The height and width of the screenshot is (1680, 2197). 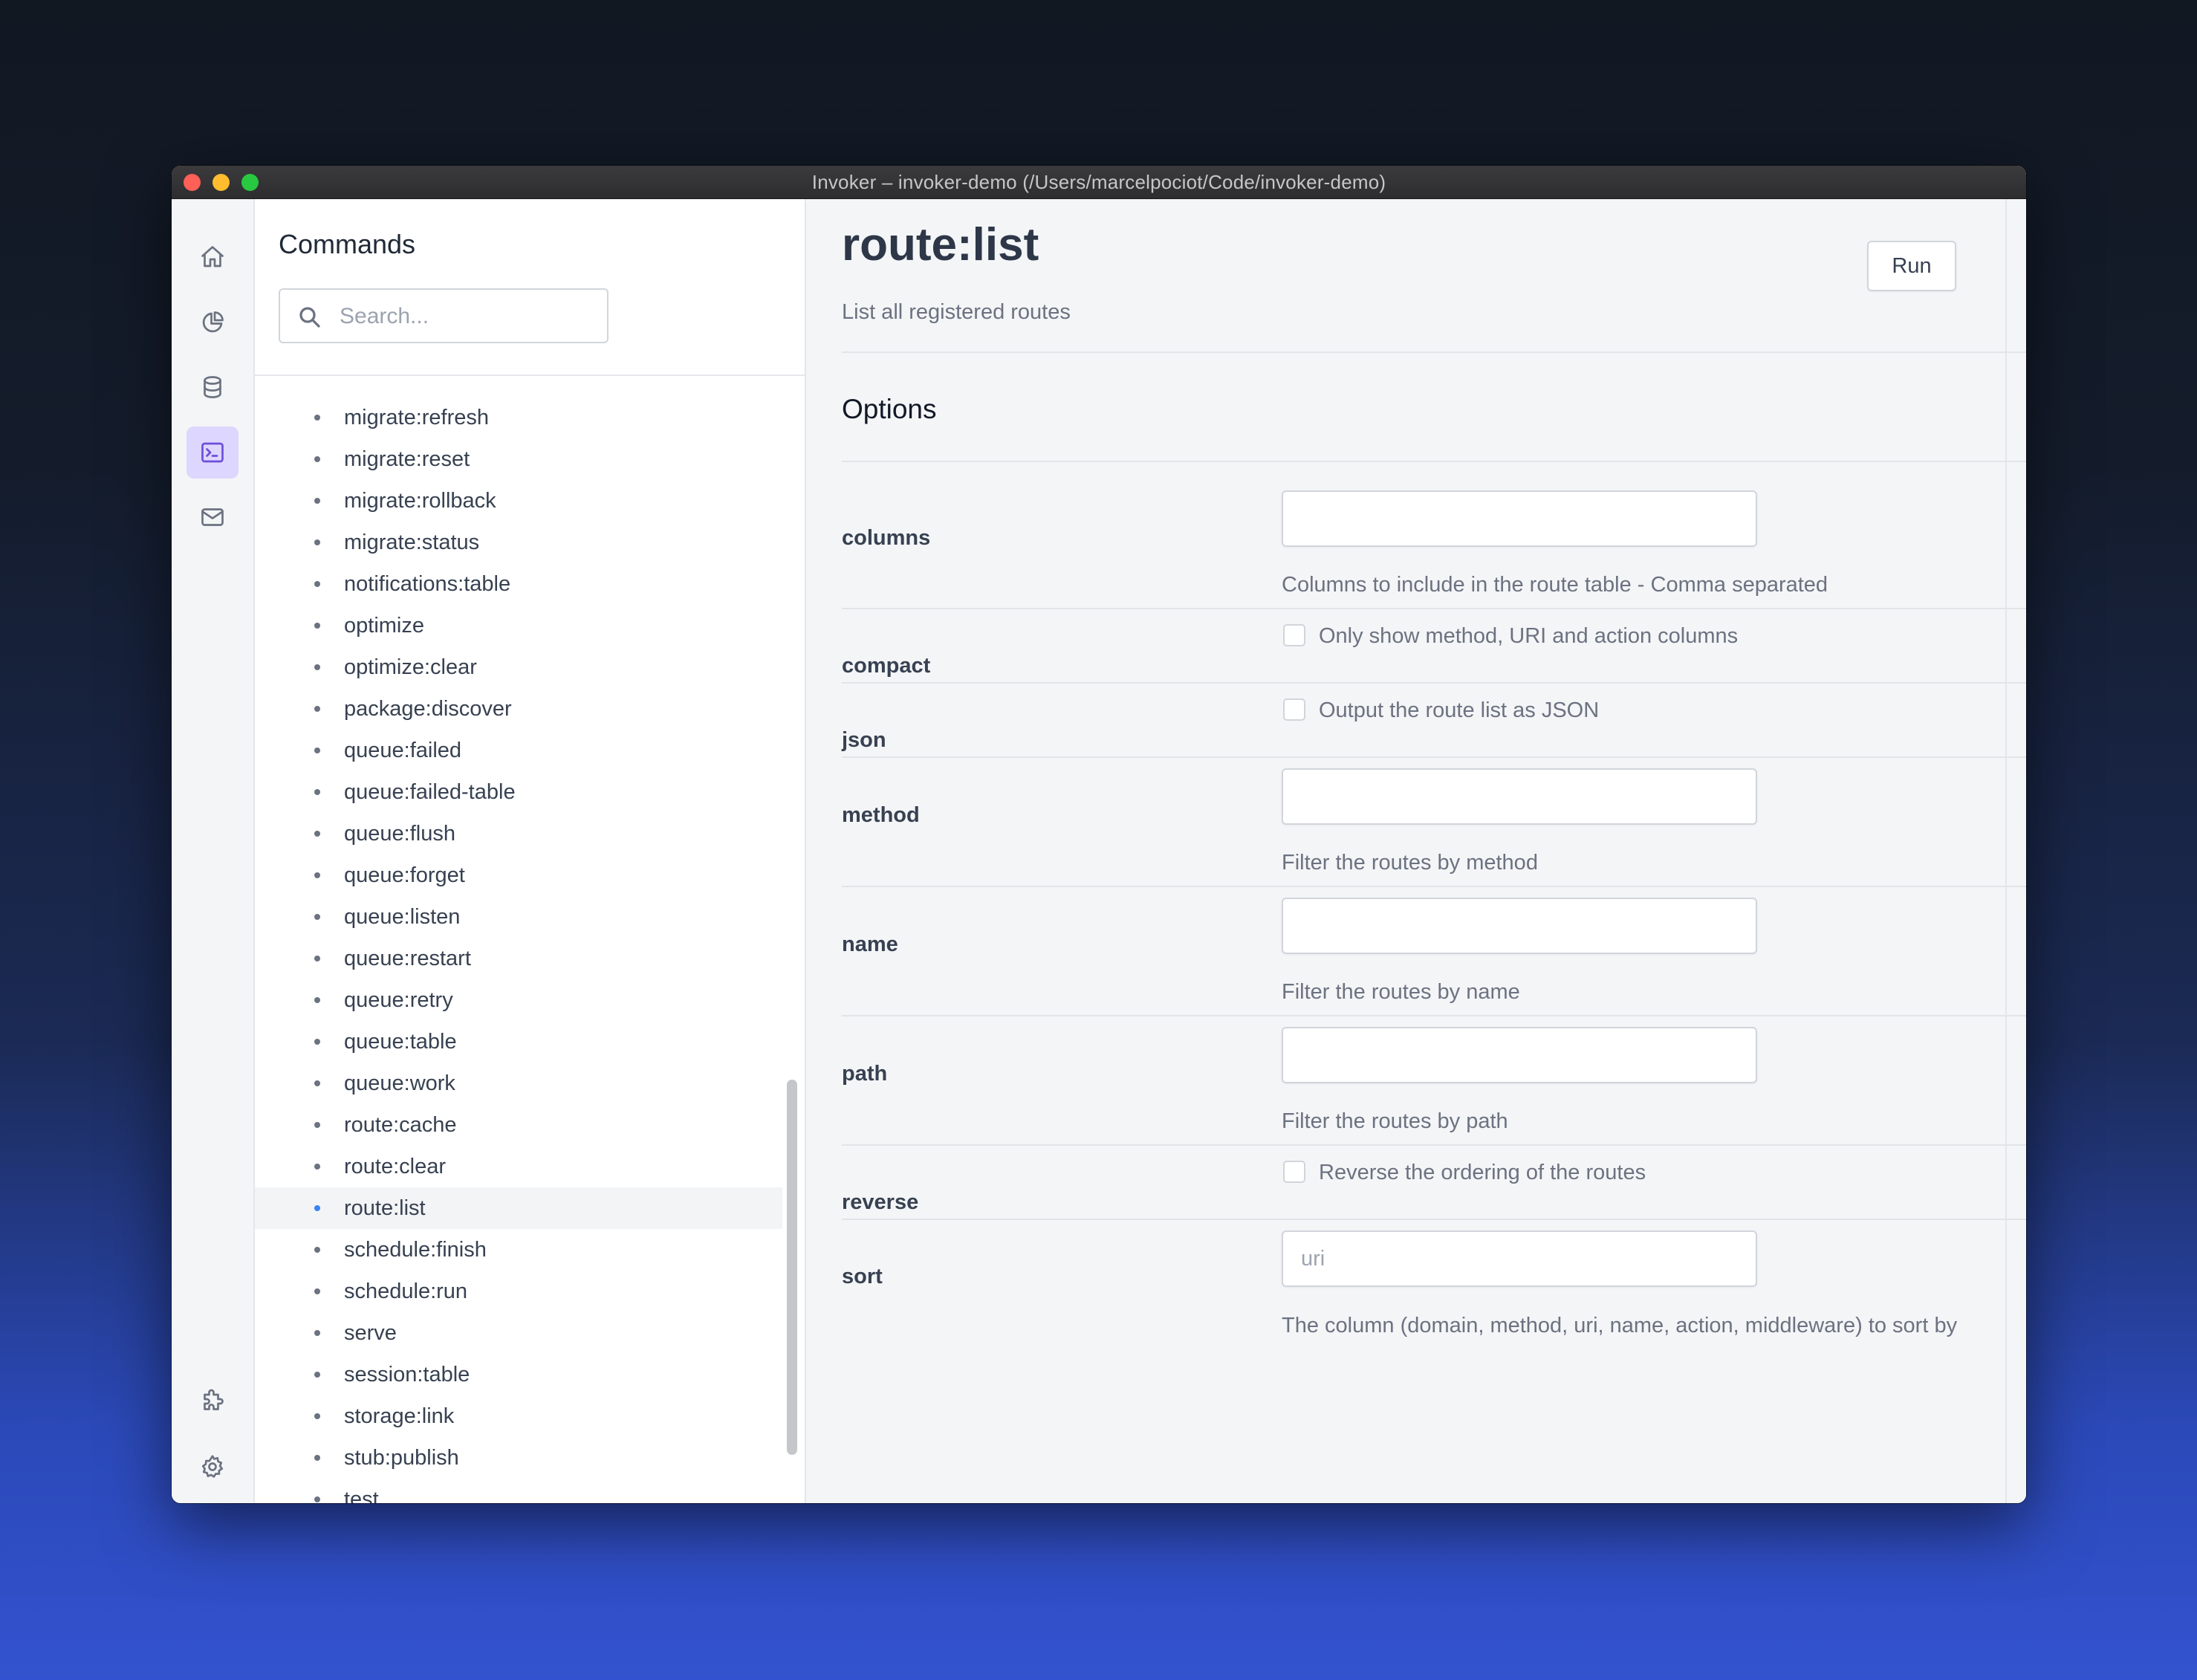 I want to click on command-list-item: queue:forget, so click(x=518, y=875).